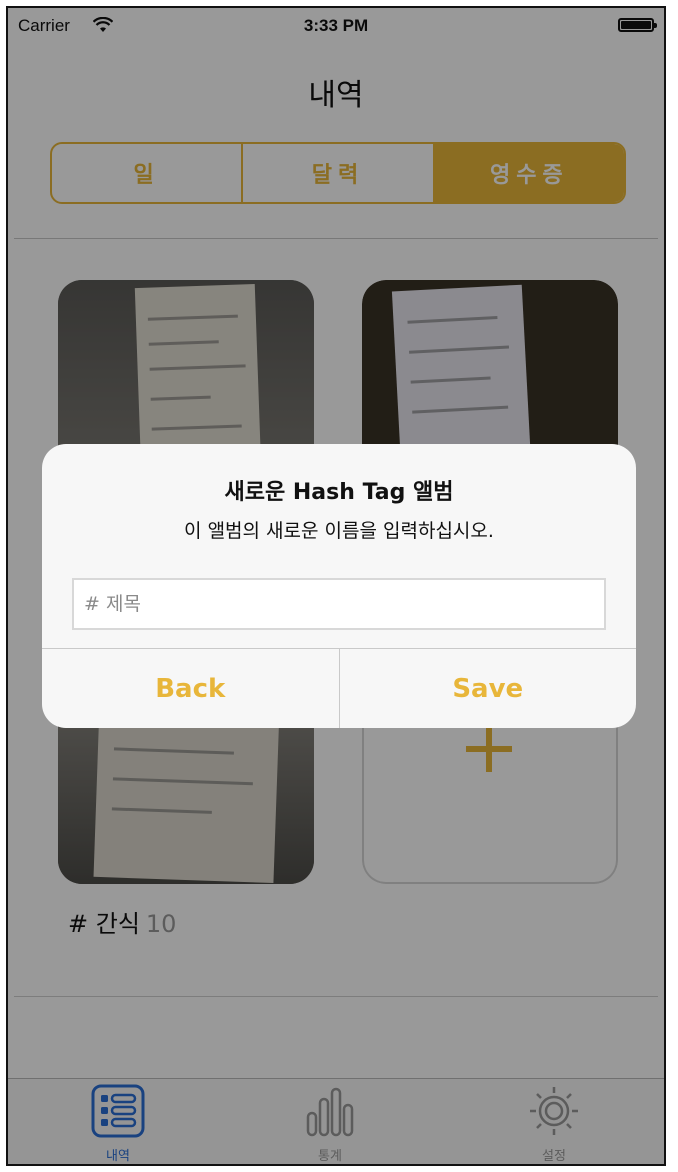 Image resolution: width=678 pixels, height=1172 pixels. Describe the element at coordinates (339, 604) in the screenshot. I see `album-name-input` at that location.